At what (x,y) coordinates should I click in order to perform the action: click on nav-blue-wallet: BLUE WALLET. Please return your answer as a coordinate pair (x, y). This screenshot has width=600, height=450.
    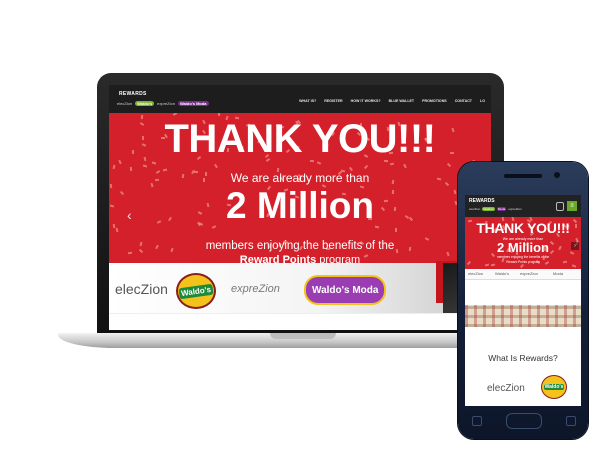
    Looking at the image, I should click on (402, 101).